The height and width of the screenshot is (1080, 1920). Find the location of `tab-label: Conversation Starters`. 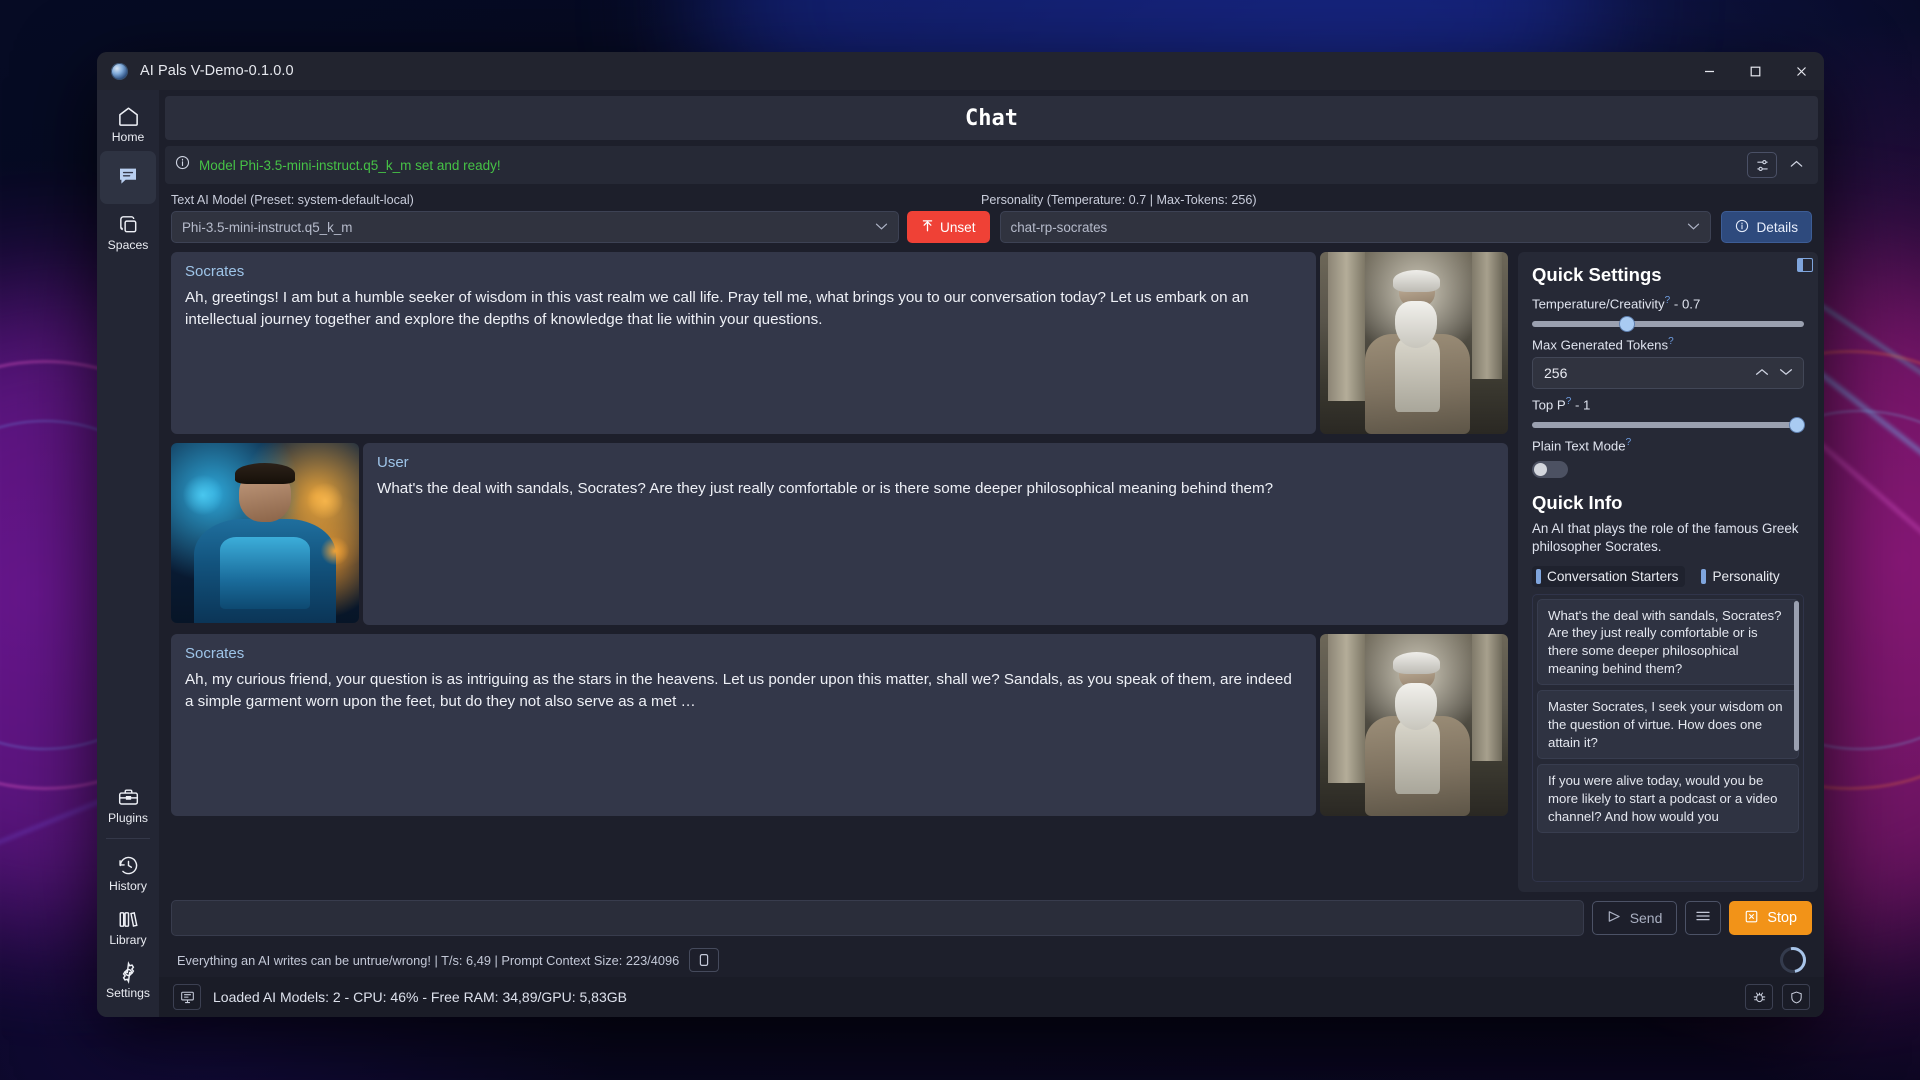

tab-label: Conversation Starters is located at coordinates (1613, 576).